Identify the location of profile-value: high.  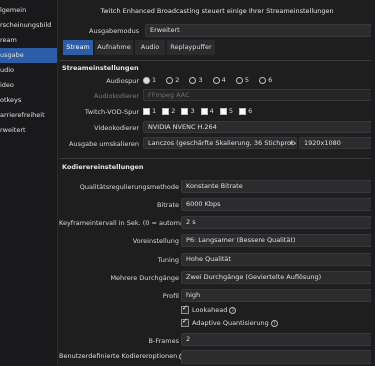
(193, 295).